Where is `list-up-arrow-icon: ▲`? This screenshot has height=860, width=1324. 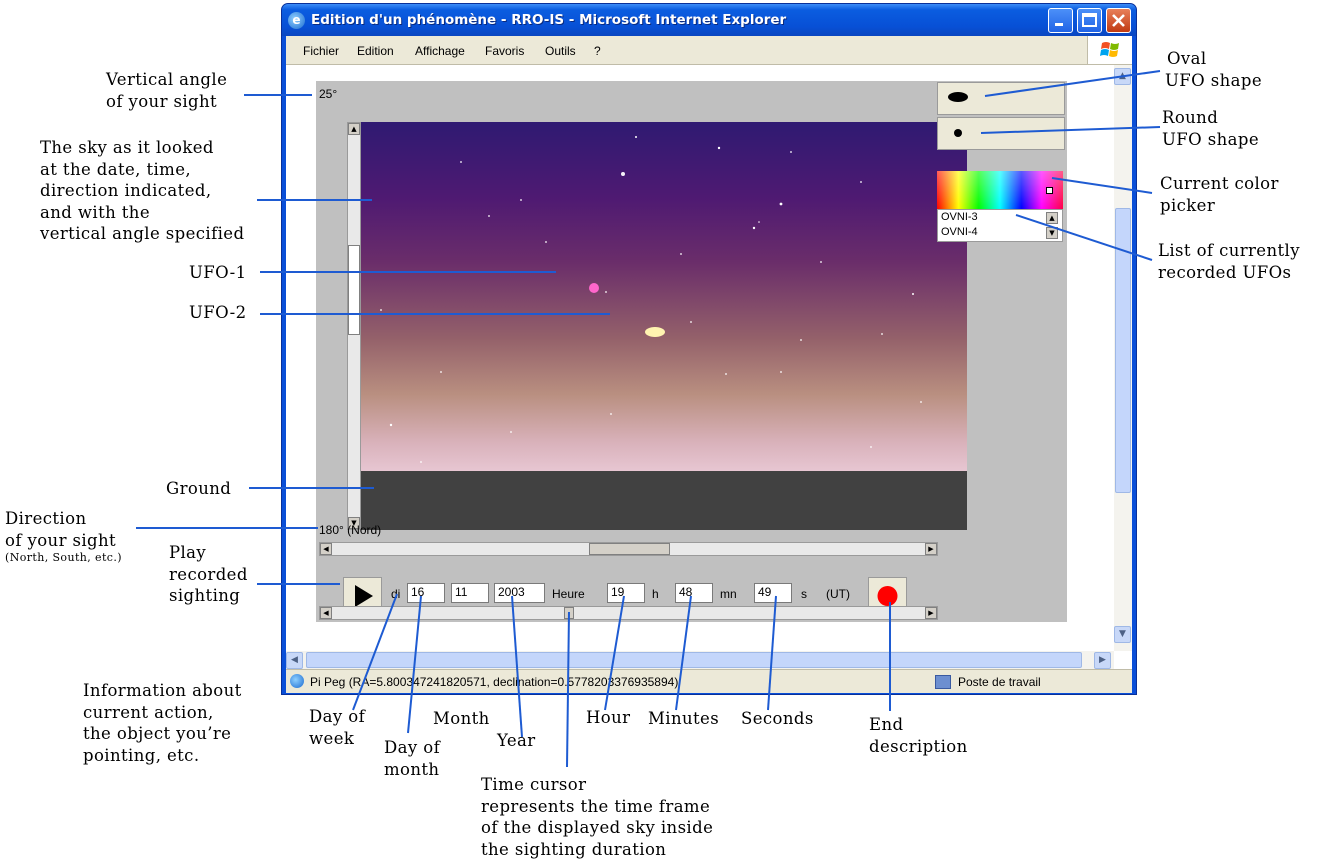
list-up-arrow-icon: ▲ is located at coordinates (1052, 218).